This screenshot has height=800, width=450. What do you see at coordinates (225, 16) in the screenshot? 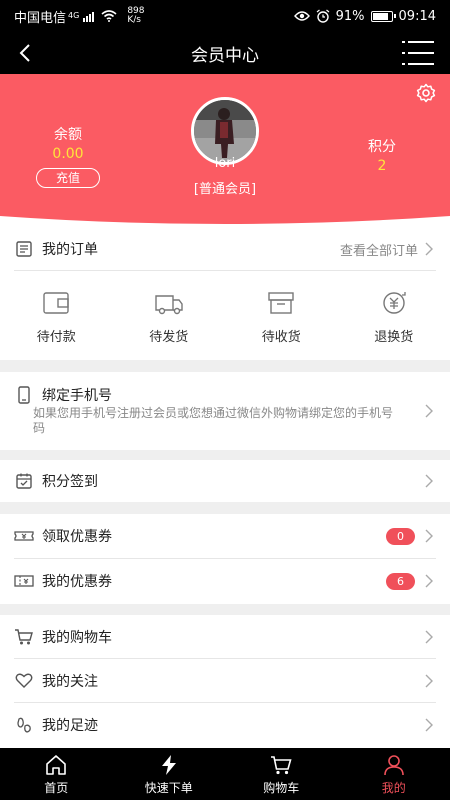
I see `status-bar: 中国电信 4G 898 K/s 91% 09:14` at bounding box center [225, 16].